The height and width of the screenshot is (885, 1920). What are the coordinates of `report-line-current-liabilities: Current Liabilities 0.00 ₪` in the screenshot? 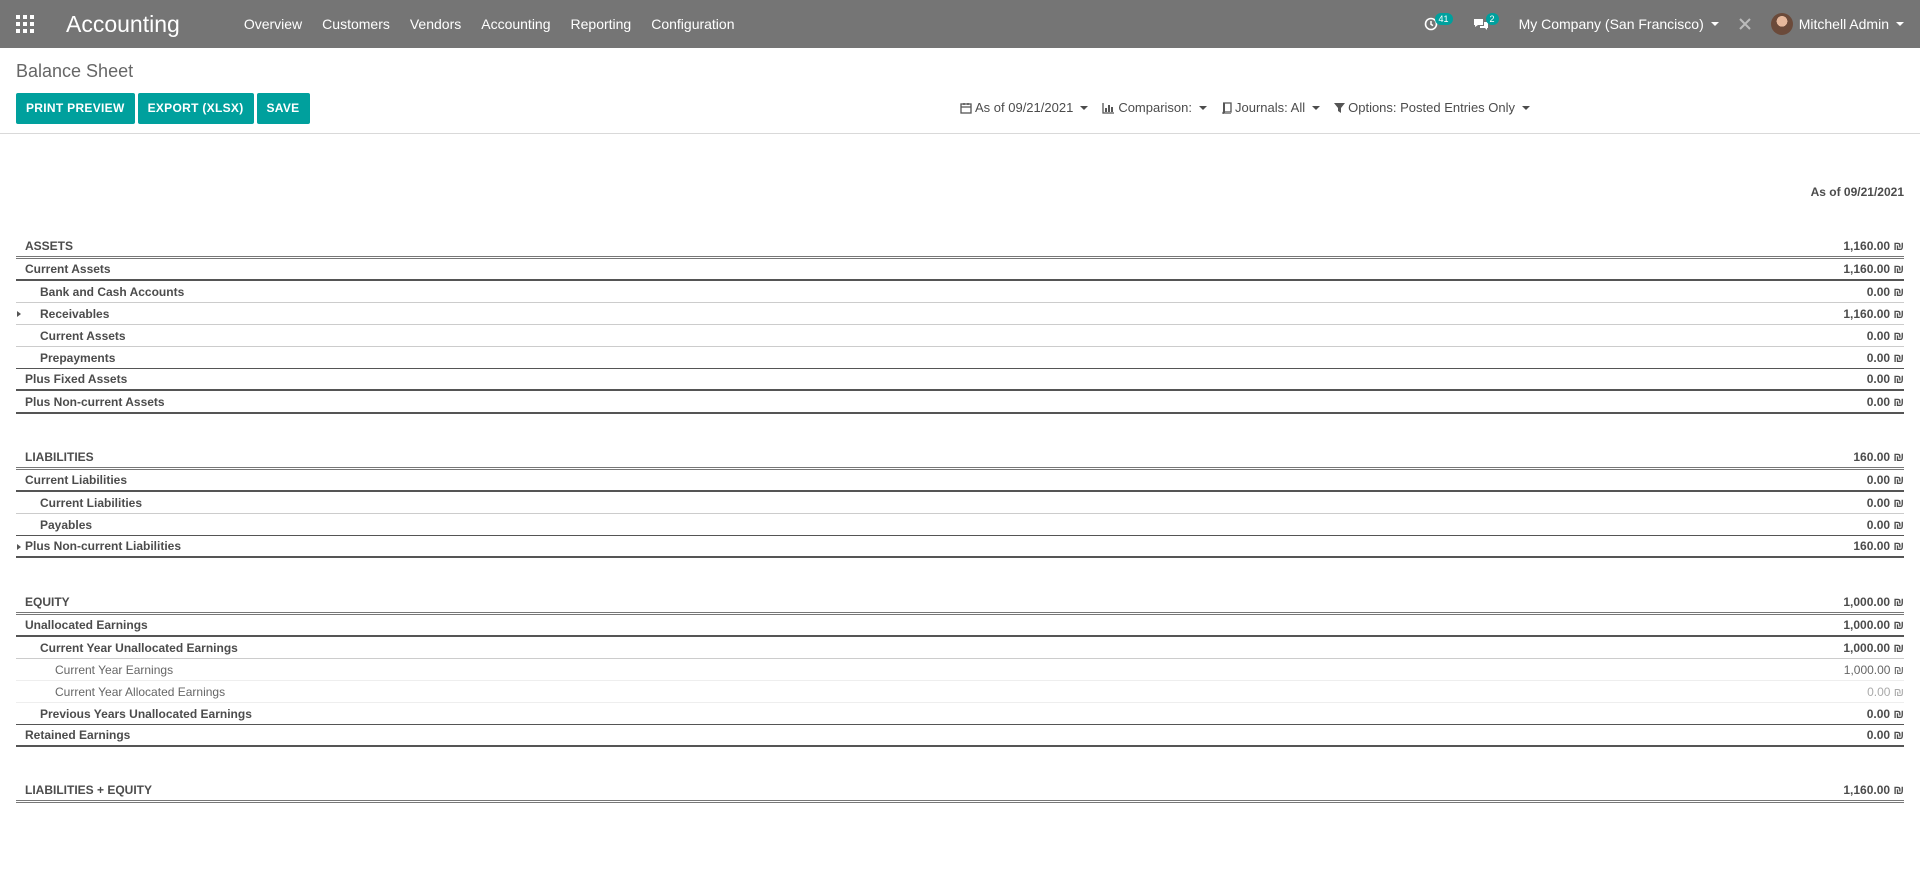 It's located at (960, 481).